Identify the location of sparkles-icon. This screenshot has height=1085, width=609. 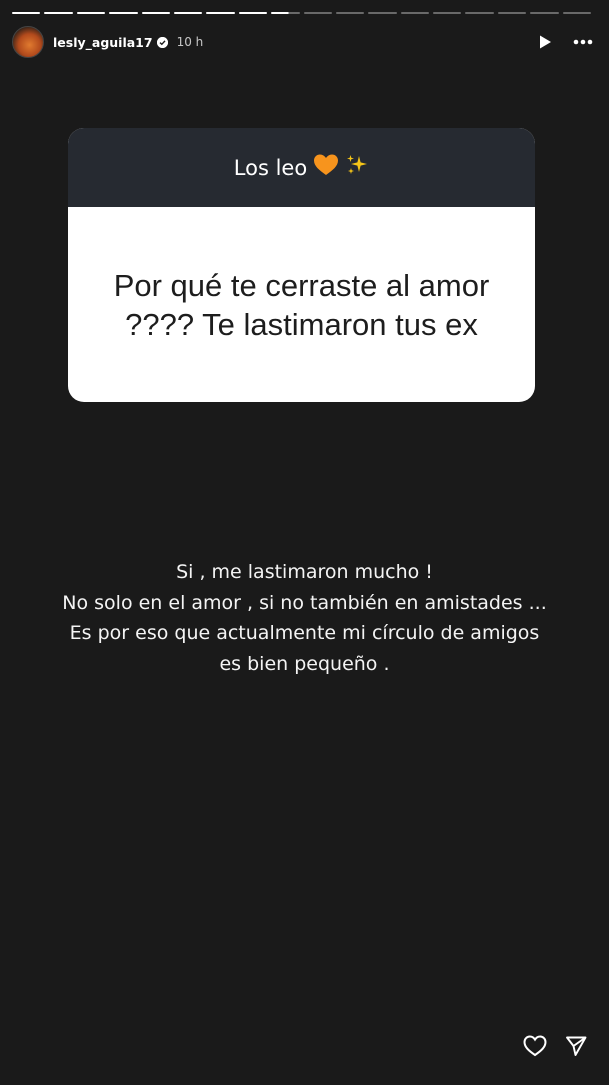
(357, 167).